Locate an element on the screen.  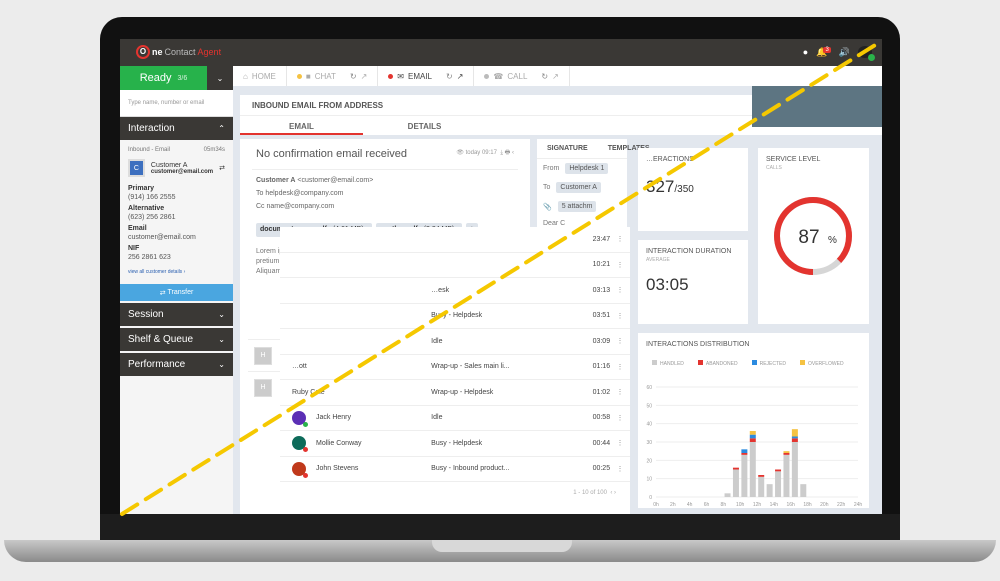
bar-handled-13h is located at coordinates (769, 490).